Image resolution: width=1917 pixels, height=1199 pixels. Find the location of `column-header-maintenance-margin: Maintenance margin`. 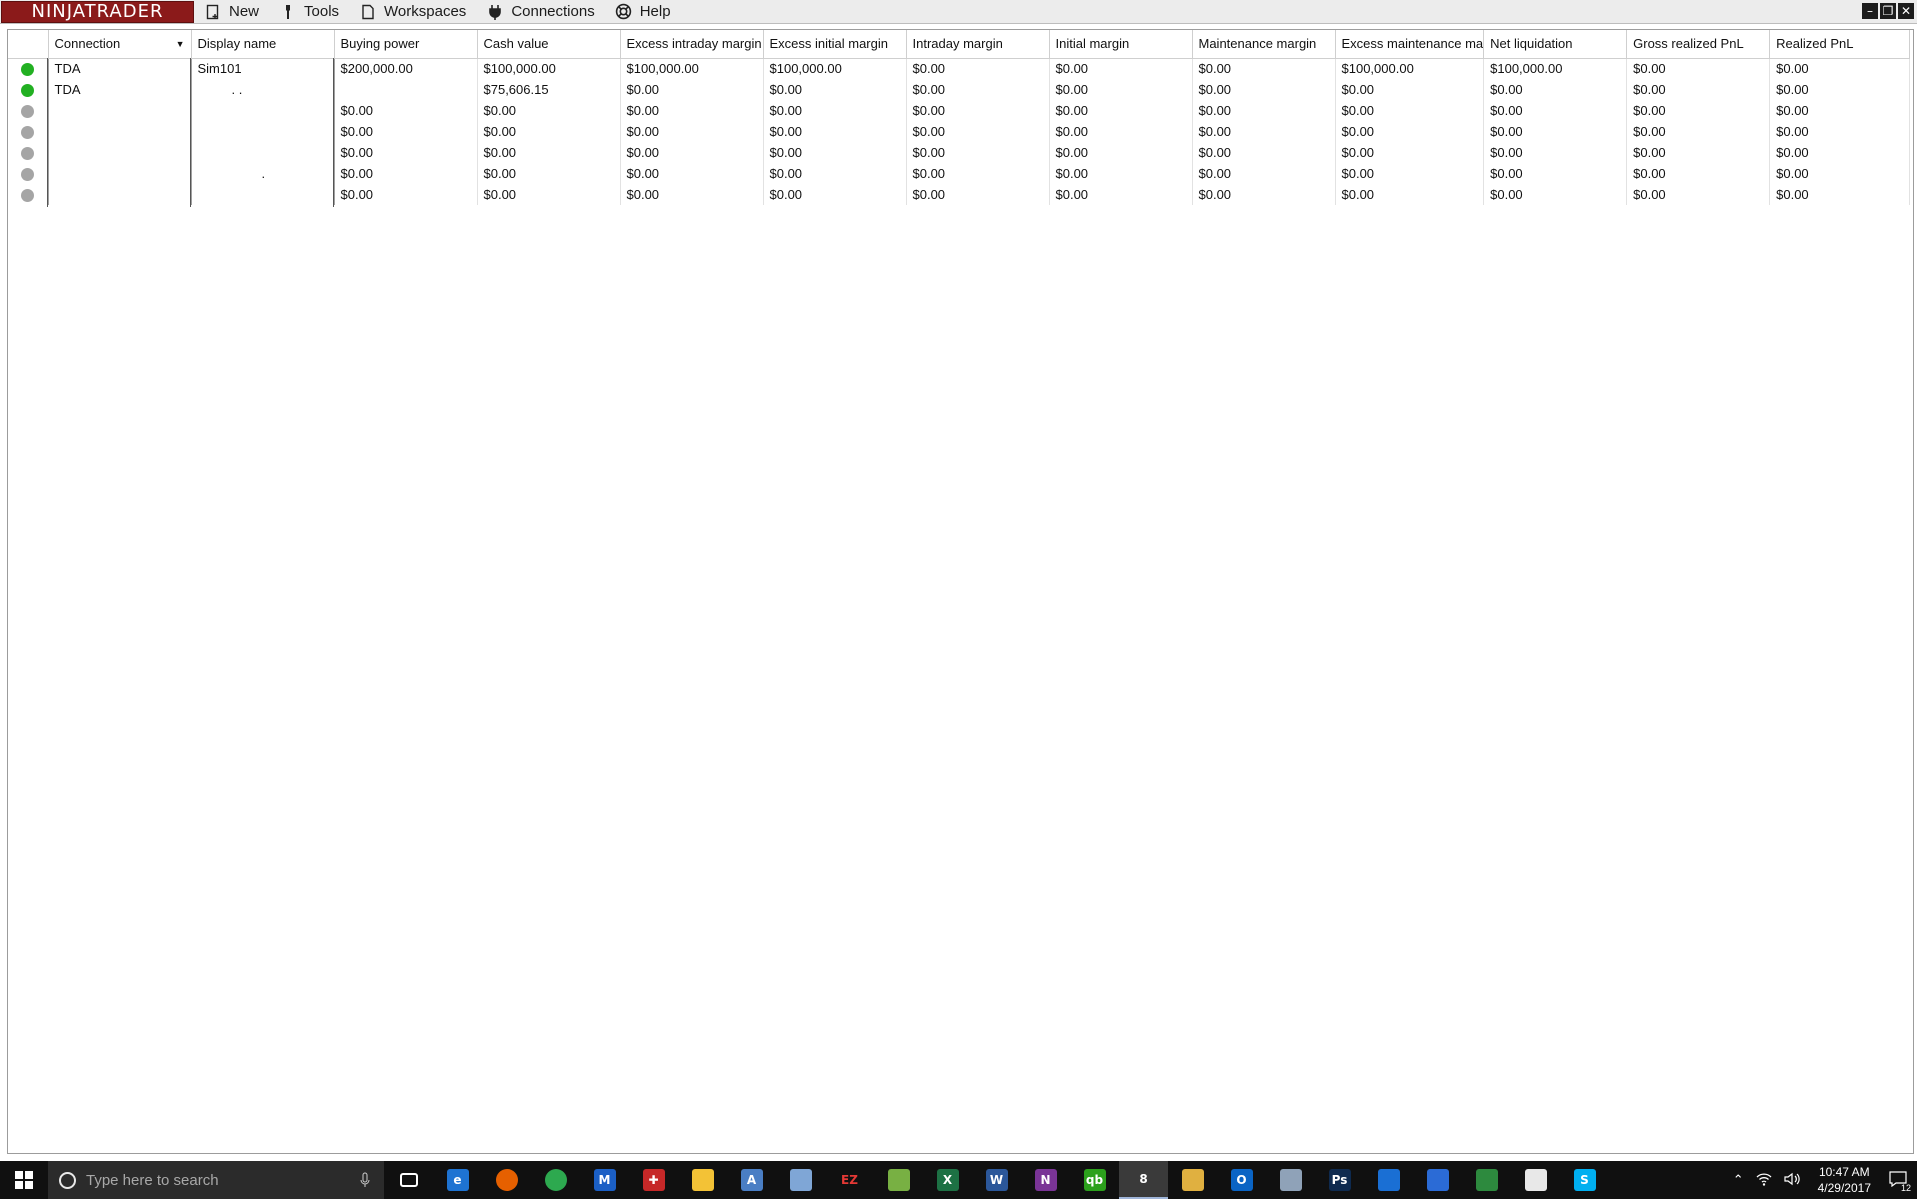

column-header-maintenance-margin: Maintenance margin is located at coordinates (1264, 44).